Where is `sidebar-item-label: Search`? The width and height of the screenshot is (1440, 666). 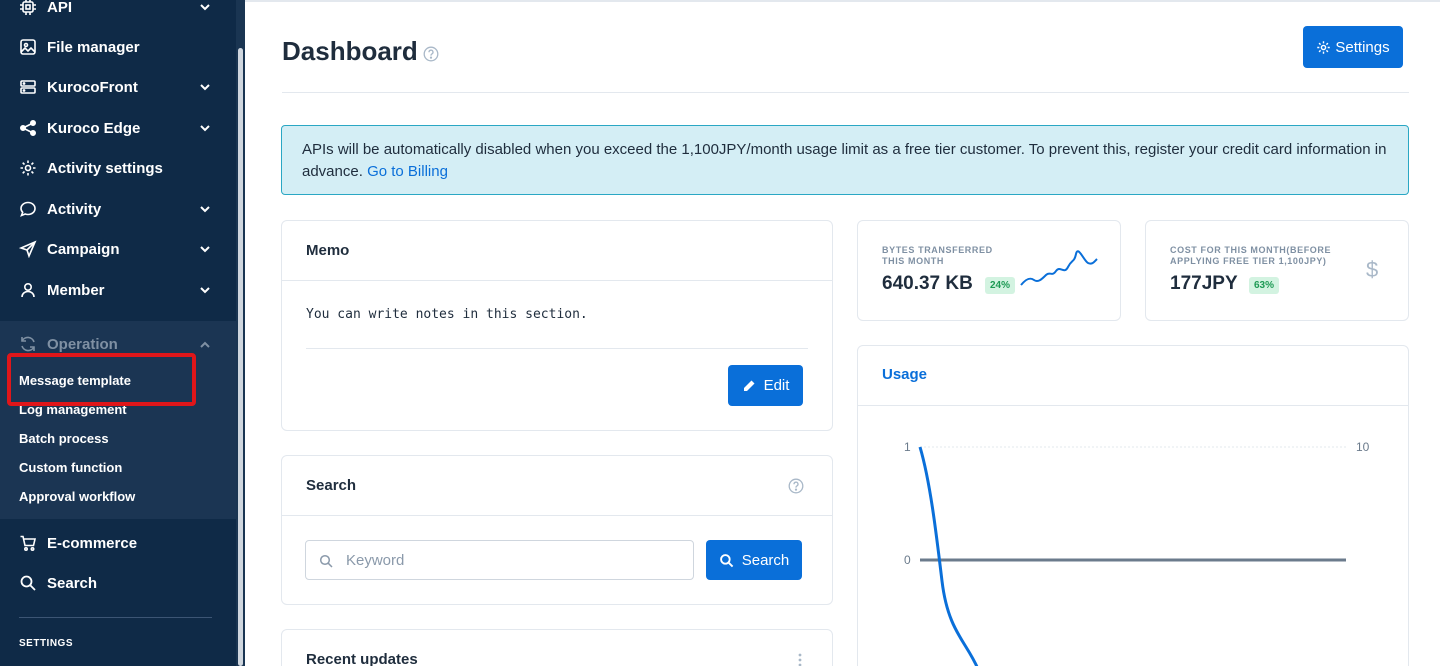
sidebar-item-label: Search is located at coordinates (72, 583).